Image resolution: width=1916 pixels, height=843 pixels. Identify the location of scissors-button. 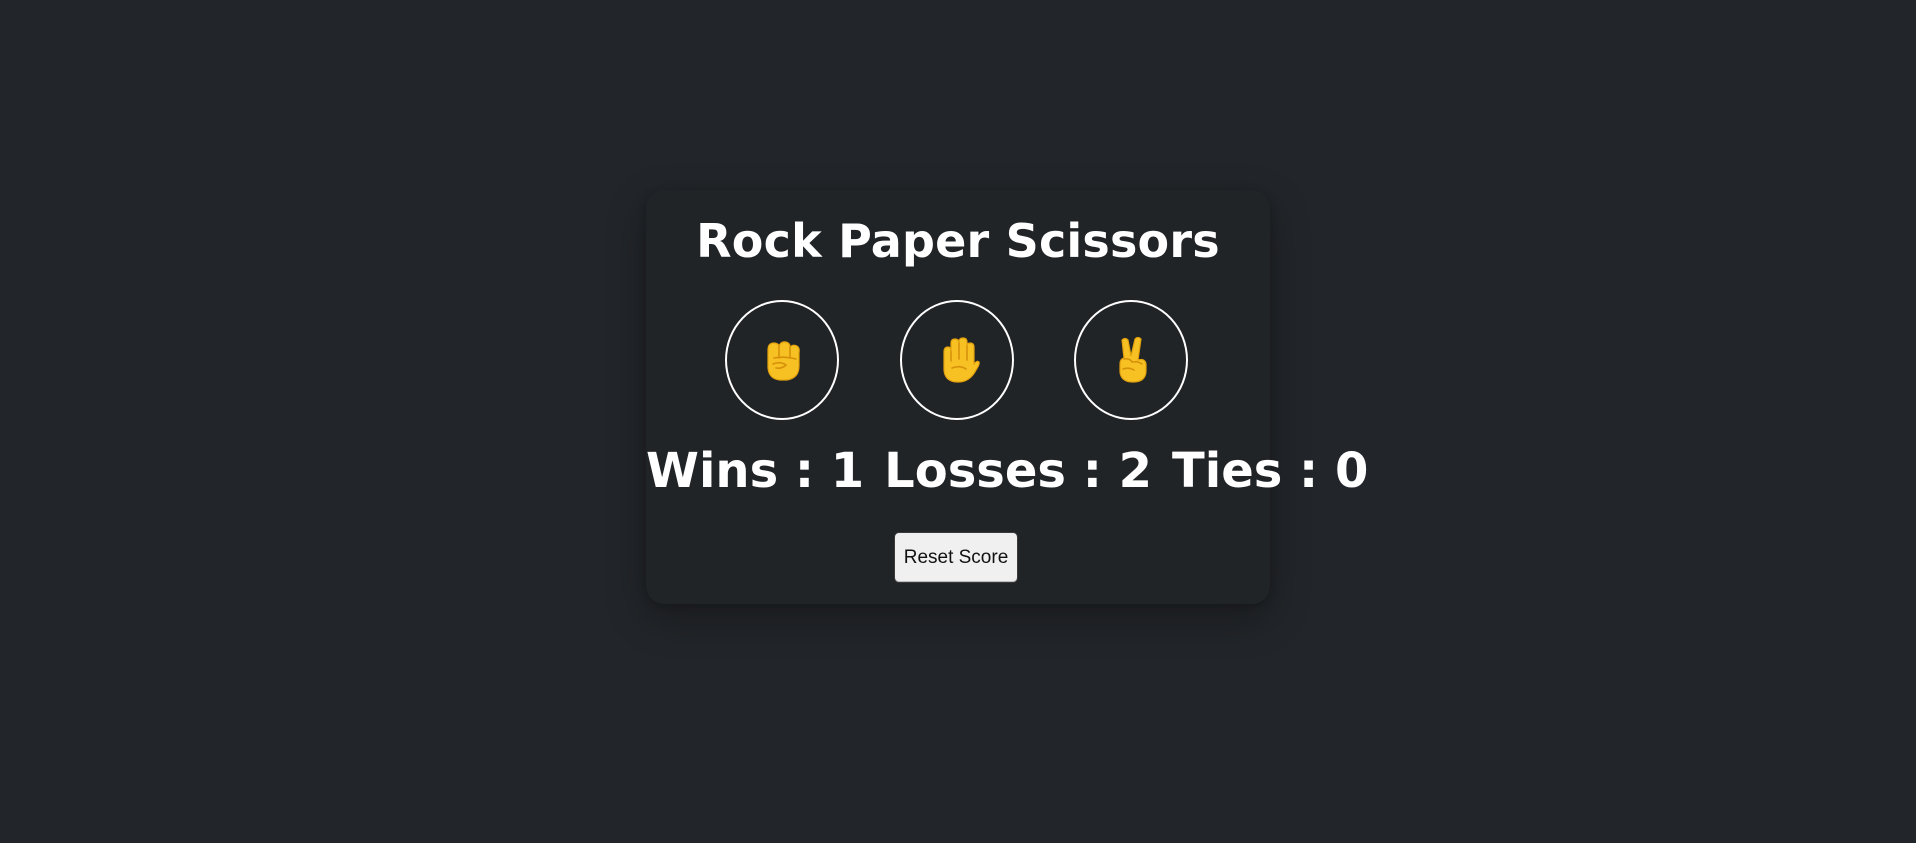
(1131, 360).